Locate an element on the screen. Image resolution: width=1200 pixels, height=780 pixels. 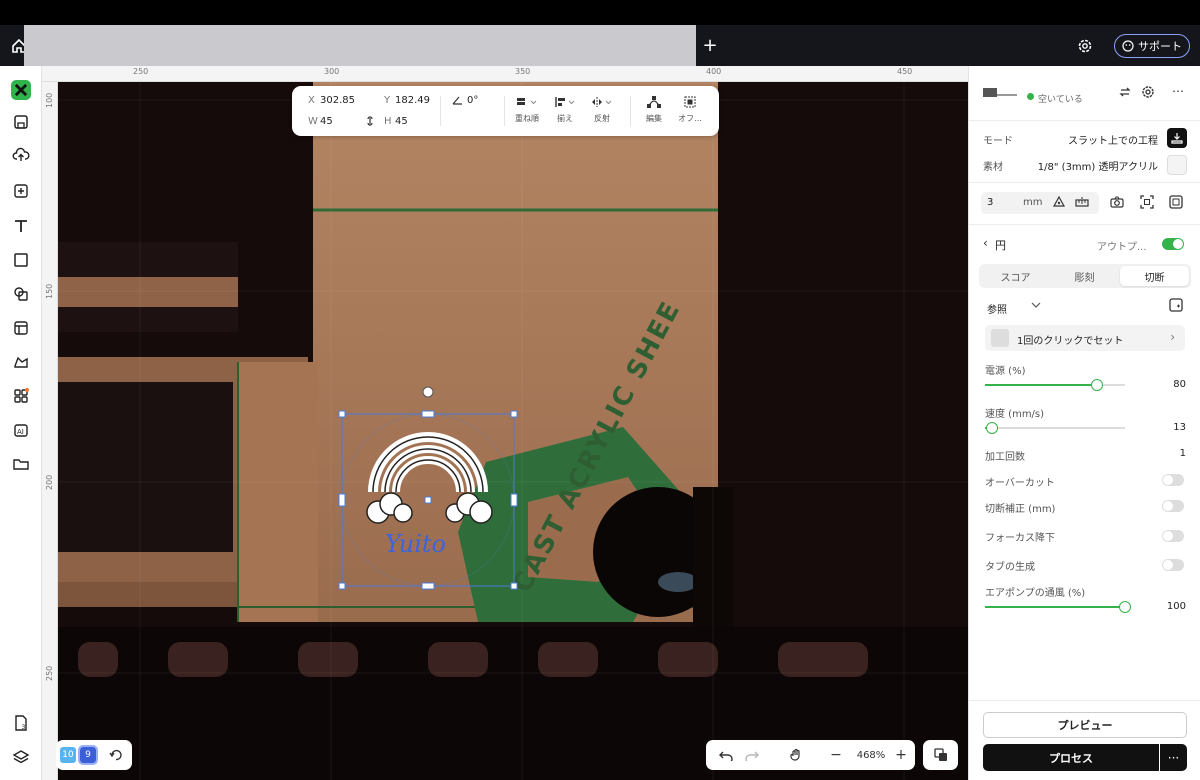
undo-icon is located at coordinates (726, 755).